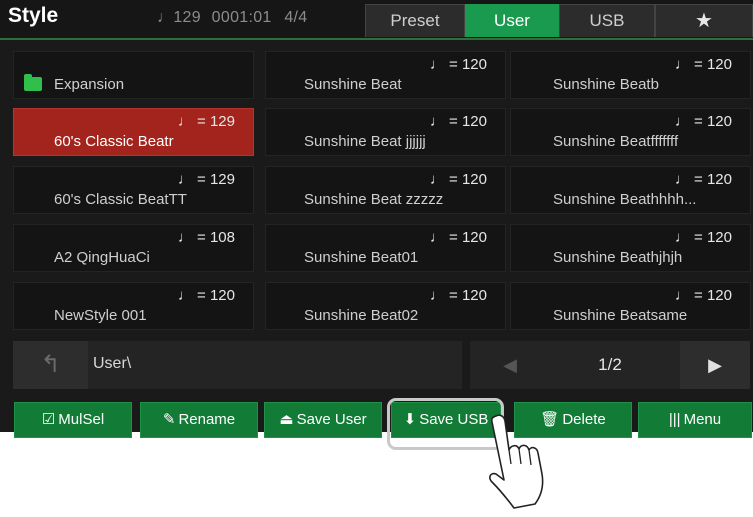 The width and height of the screenshot is (753, 517). Describe the element at coordinates (206, 237) in the screenshot. I see `tempo-label: ♩ = 108` at that location.